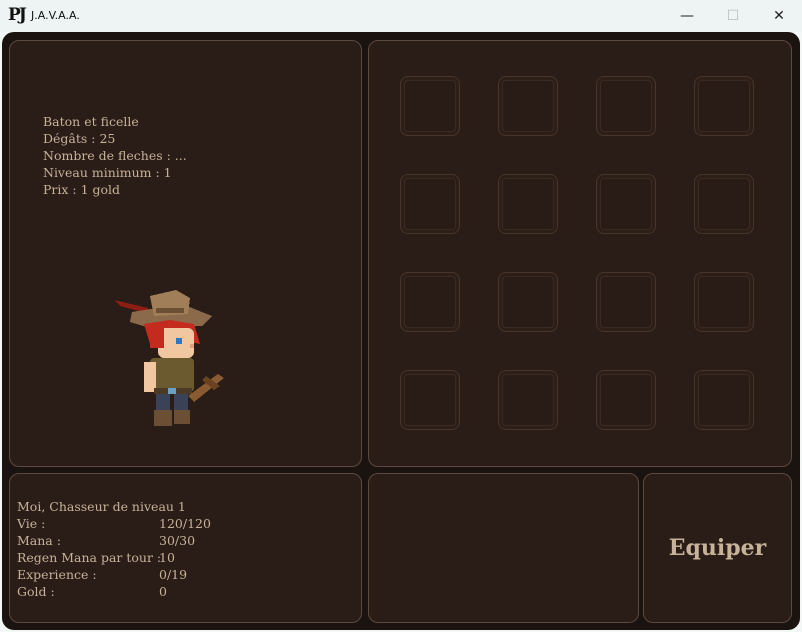 This screenshot has width=802, height=632. I want to click on close-button: ✕, so click(779, 16).